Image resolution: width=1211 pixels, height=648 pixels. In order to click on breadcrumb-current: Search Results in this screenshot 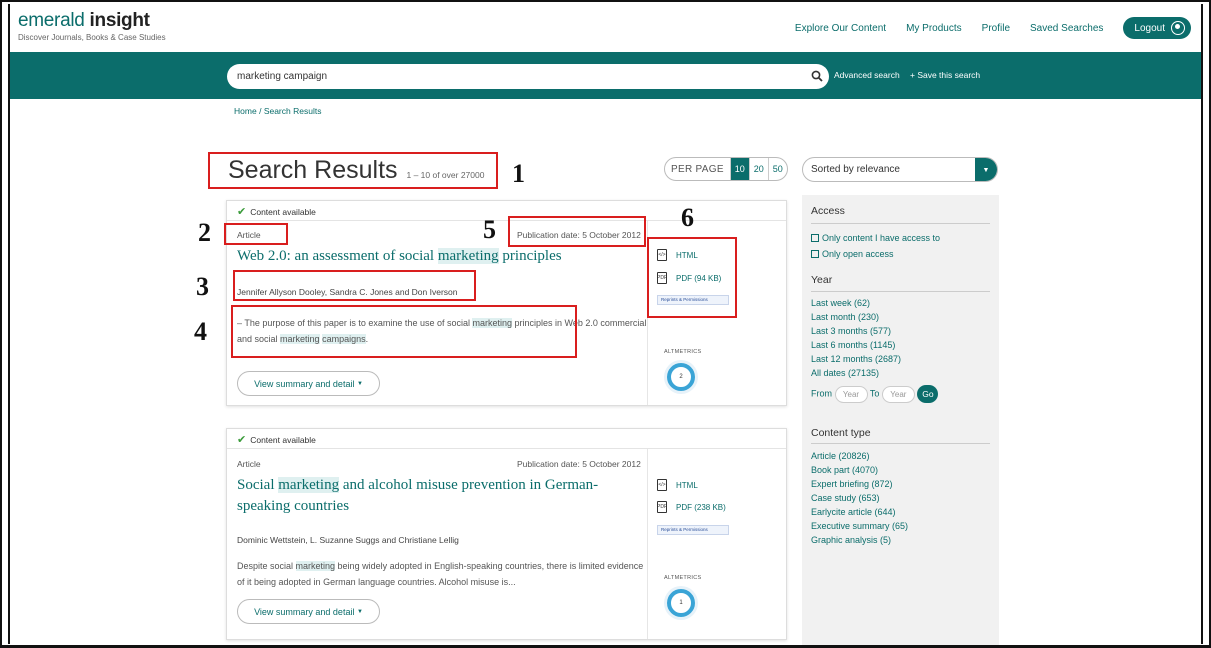, I will do `click(293, 111)`.